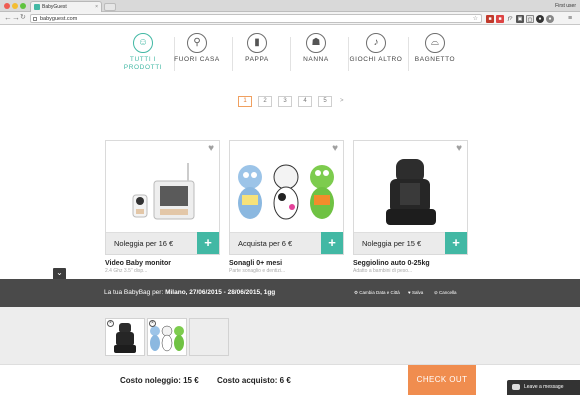  I want to click on collapse-bag-chevron-icon: ⌄, so click(59, 273).